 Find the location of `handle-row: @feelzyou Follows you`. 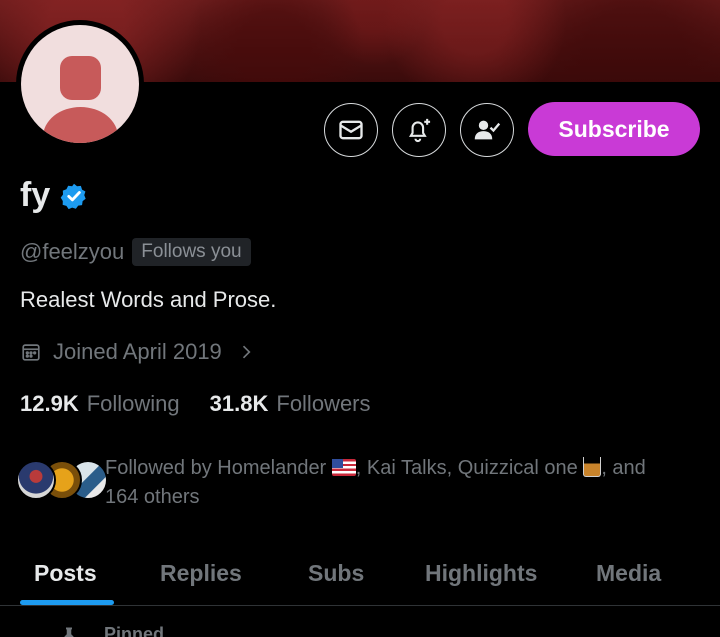

handle-row: @feelzyou Follows you is located at coordinates (135, 252).